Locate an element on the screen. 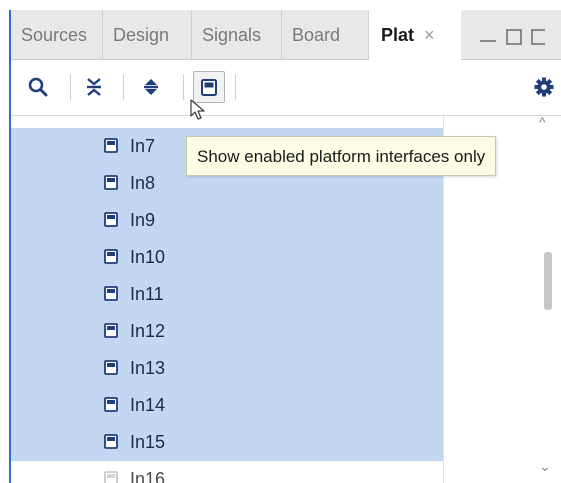  tab-platform: Plat × is located at coordinates (415, 35).